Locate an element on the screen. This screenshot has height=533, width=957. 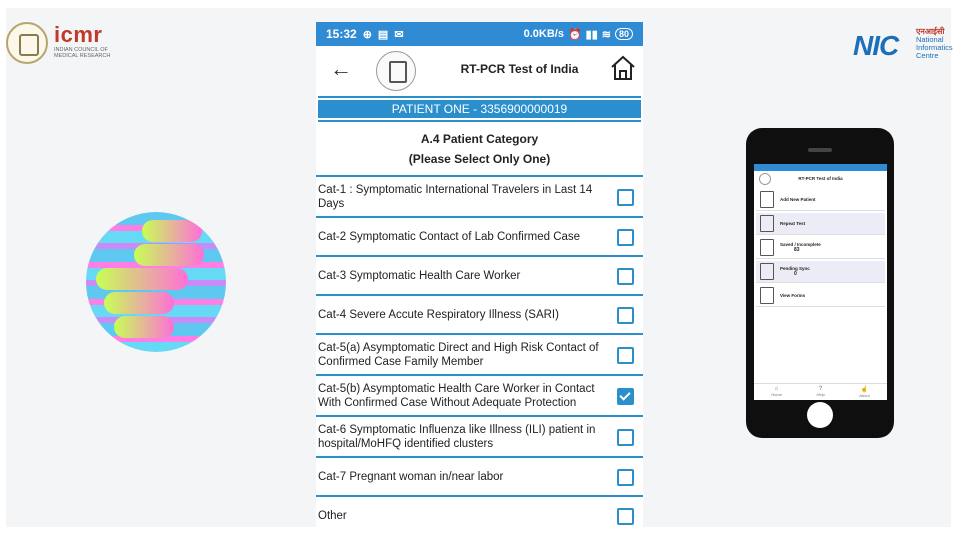
list-item: Cat-7 Pregnant woman in/near labor is located at coordinates (479, 475).